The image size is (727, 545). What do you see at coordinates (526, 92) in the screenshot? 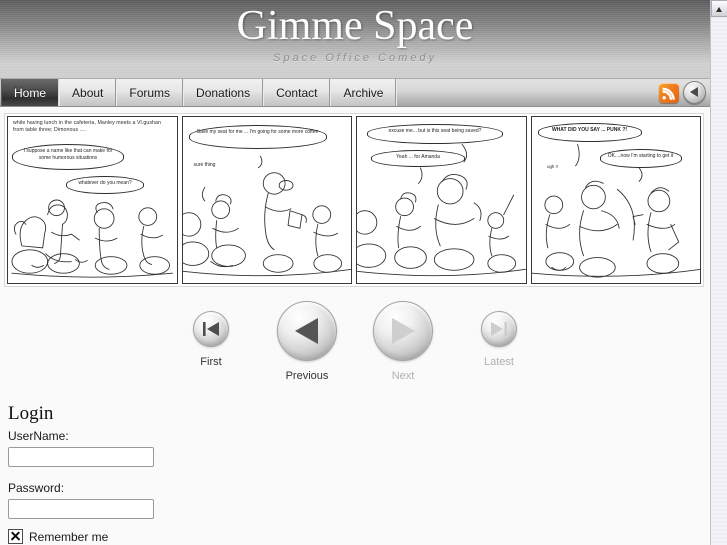
I see `nav-spacer` at bounding box center [526, 92].